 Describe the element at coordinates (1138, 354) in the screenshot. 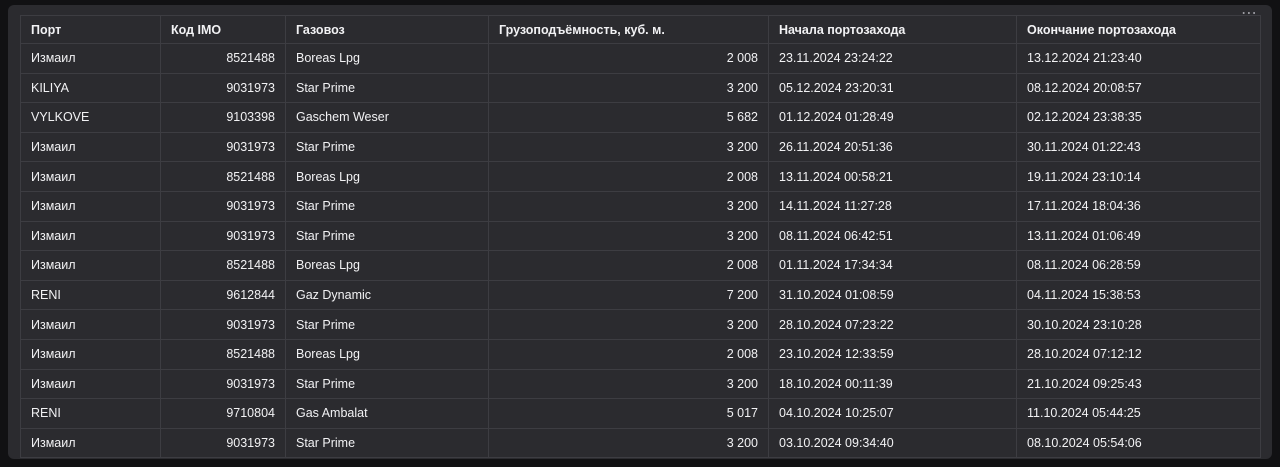

I see `cell-end: 28.10.2024 07:12:12` at that location.